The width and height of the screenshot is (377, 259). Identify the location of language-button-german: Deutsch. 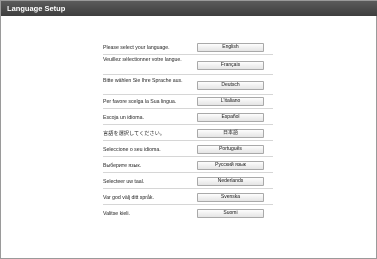
(230, 85).